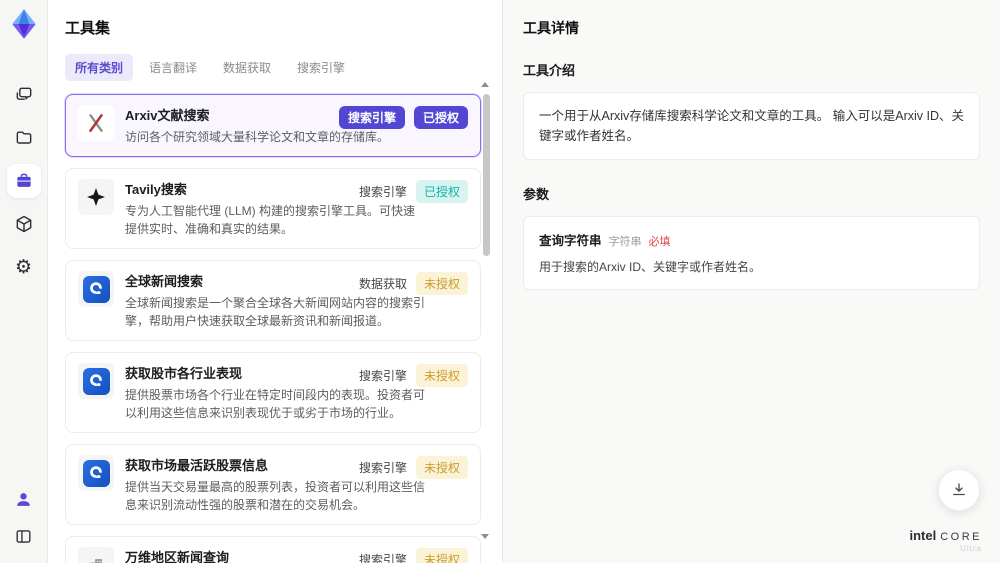 This screenshot has height=563, width=1000. What do you see at coordinates (659, 242) in the screenshot?
I see `param-required-label: 必填` at bounding box center [659, 242].